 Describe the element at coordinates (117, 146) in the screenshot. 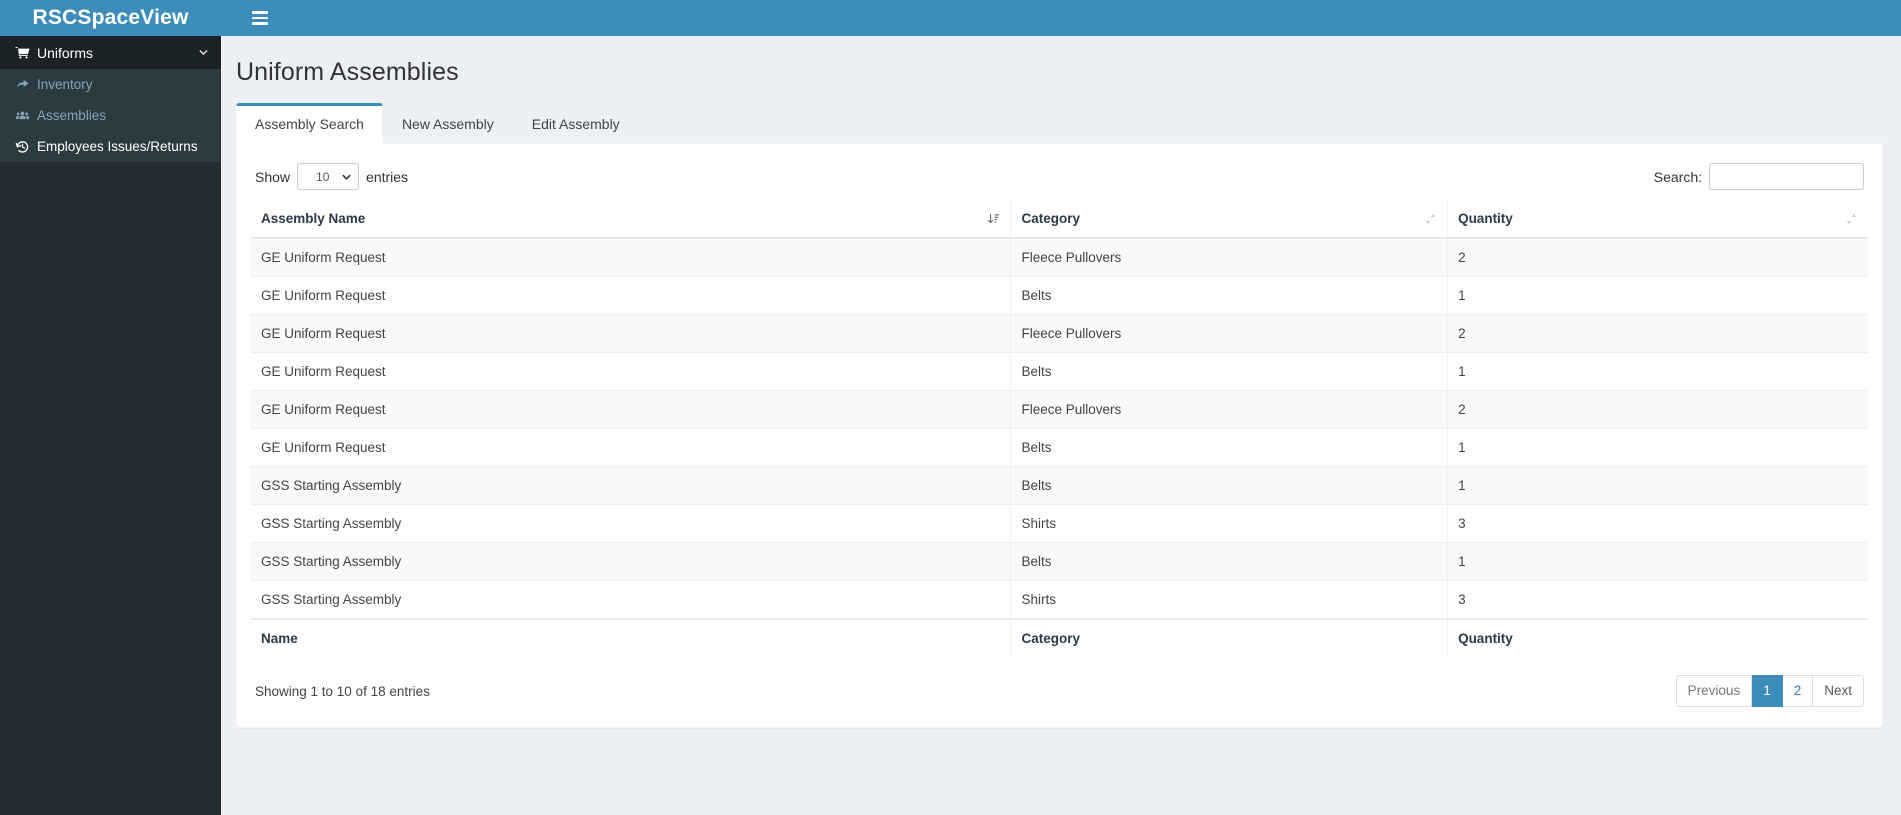

I see `sidebar-item-label: Employees Issues/Returns` at that location.